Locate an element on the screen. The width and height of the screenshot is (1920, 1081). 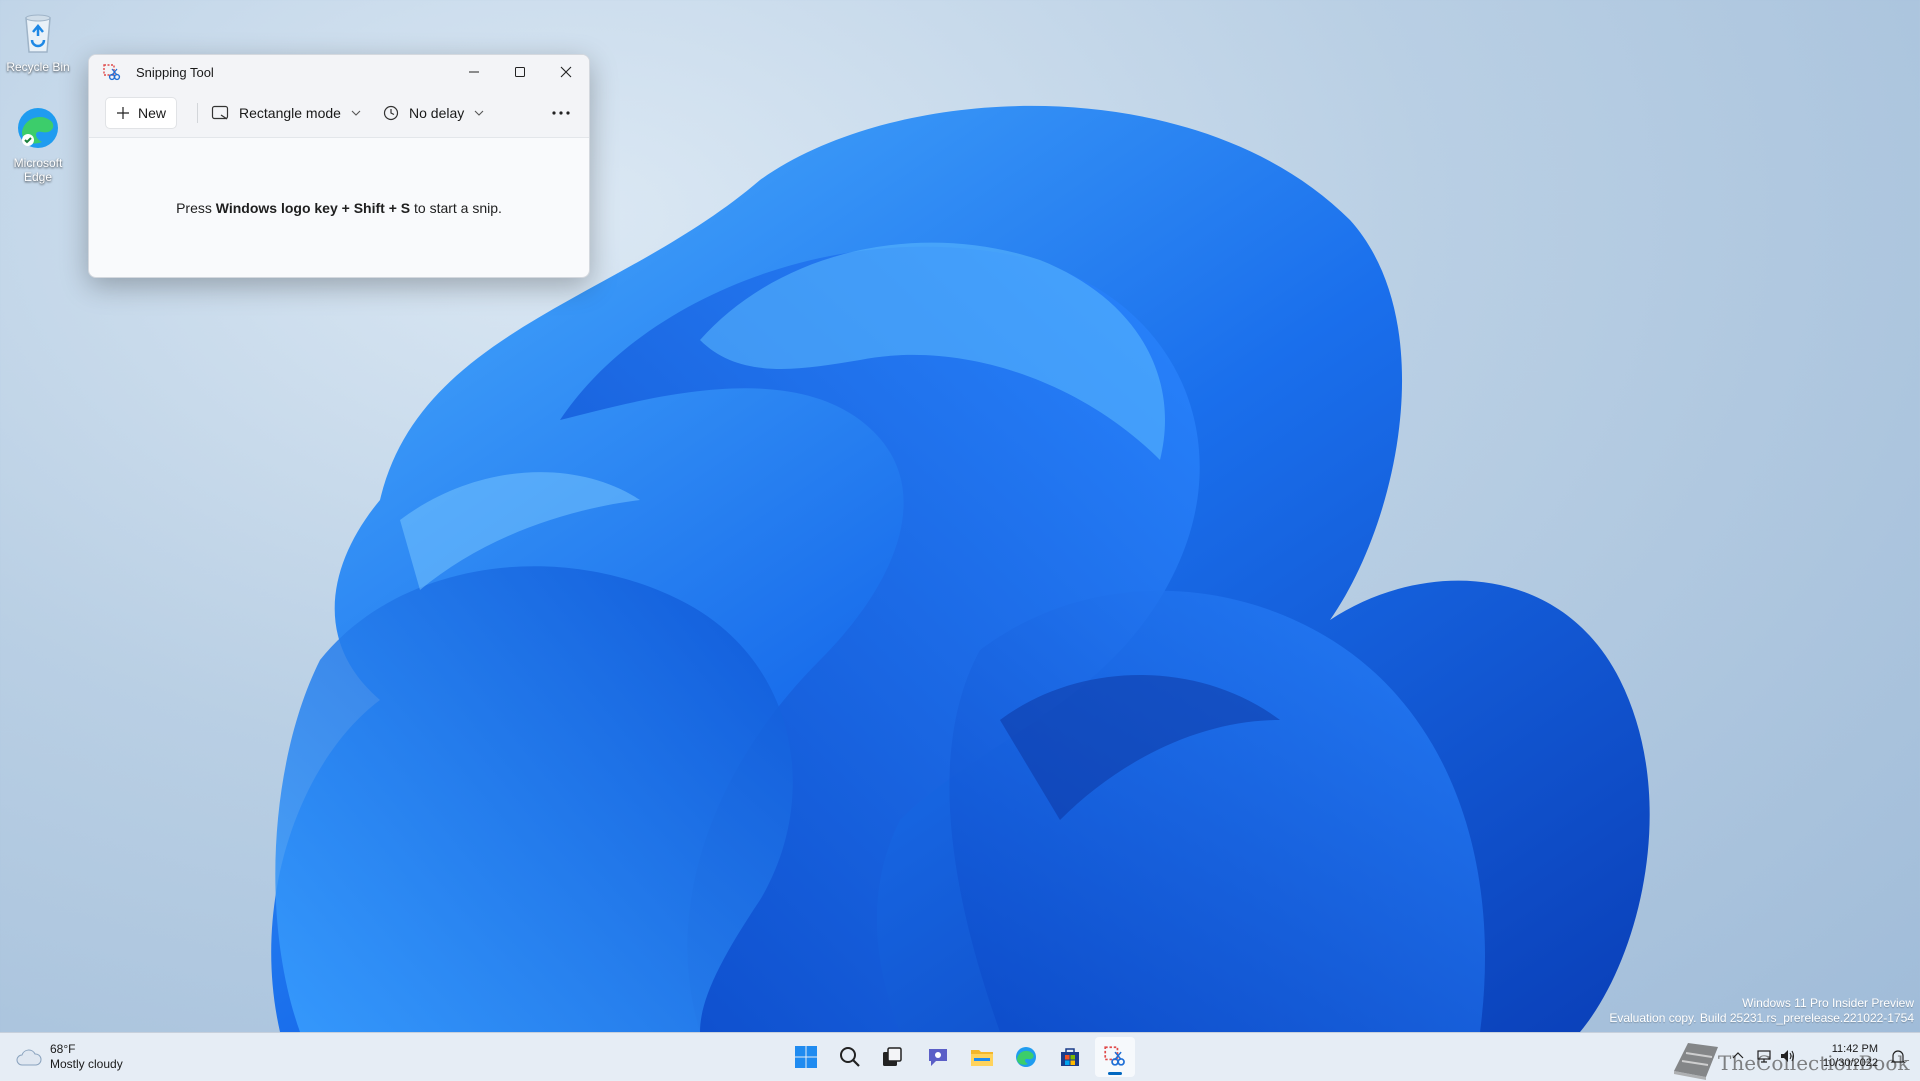
desktop-icon-edge: Microsoft Edge is located at coordinates (38, 144).